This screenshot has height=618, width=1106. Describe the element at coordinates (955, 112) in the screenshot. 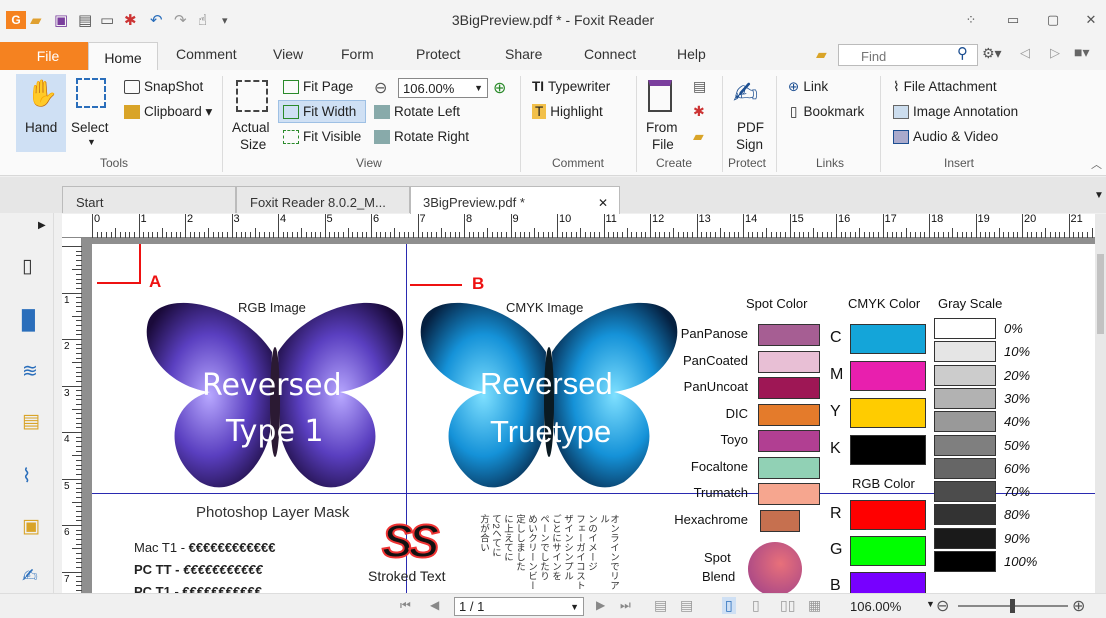

I see `image-annotation-button: Image Annotation` at that location.